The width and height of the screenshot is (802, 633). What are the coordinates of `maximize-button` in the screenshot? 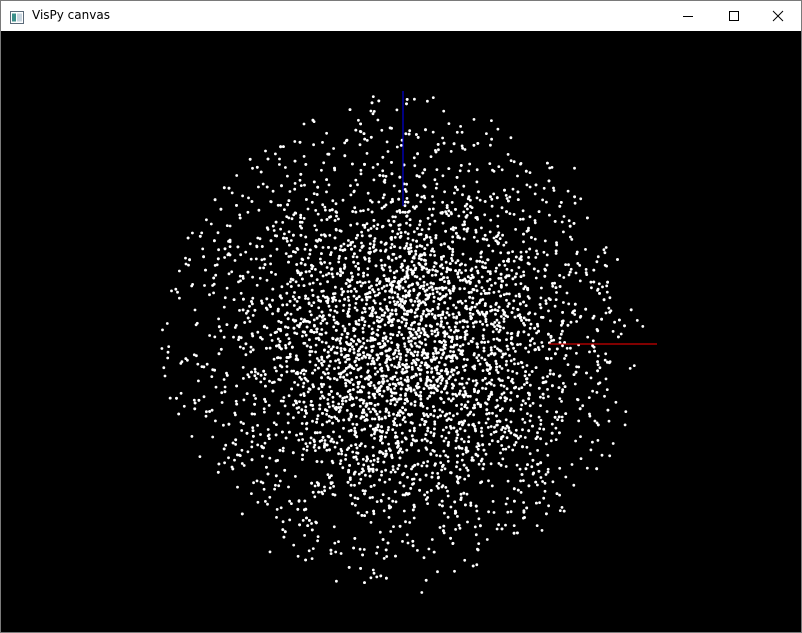 It's located at (734, 16).